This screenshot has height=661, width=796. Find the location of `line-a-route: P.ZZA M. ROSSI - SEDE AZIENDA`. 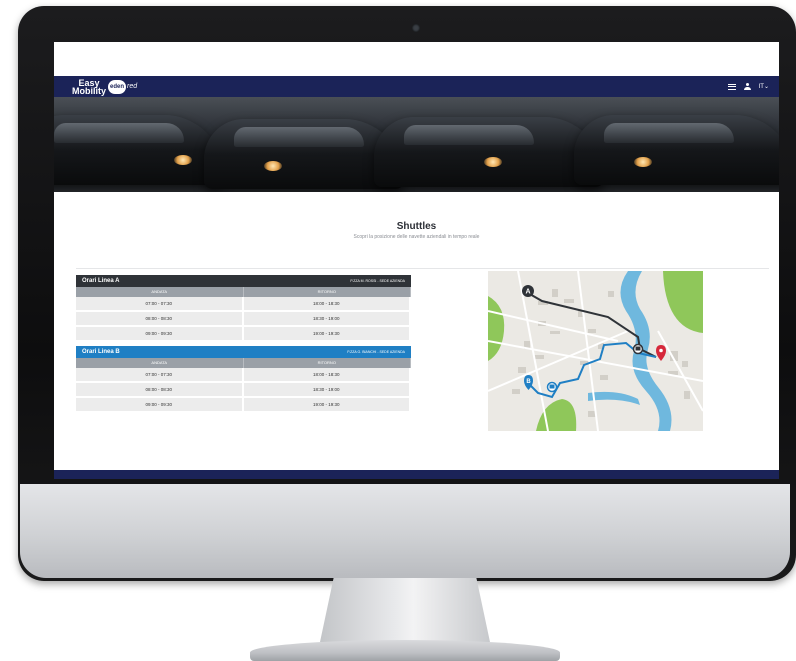

line-a-route: P.ZZA M. ROSSI - SEDE AZIENDA is located at coordinates (377, 281).